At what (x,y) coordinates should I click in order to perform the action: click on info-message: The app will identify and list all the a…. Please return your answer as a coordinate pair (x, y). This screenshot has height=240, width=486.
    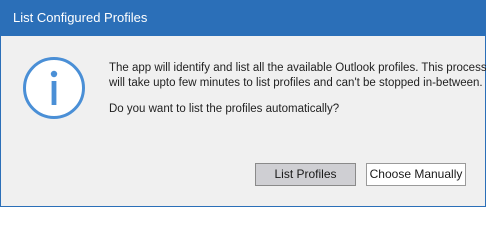
    Looking at the image, I should click on (297, 76).